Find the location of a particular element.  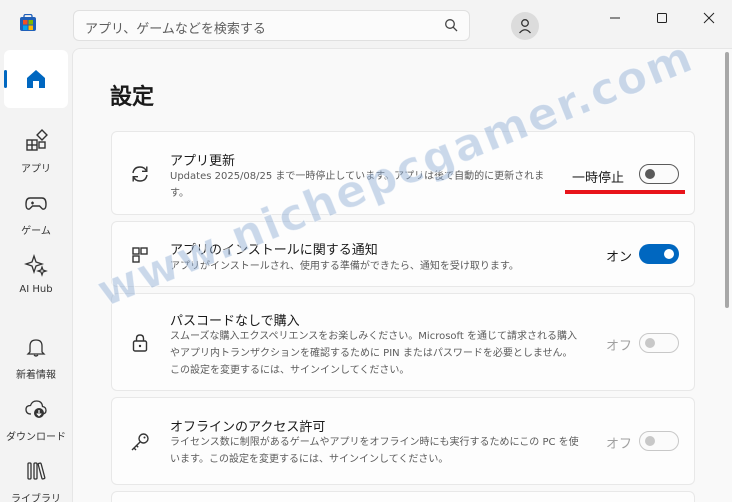

nav-ai-hub: AI Hub is located at coordinates (36, 273).